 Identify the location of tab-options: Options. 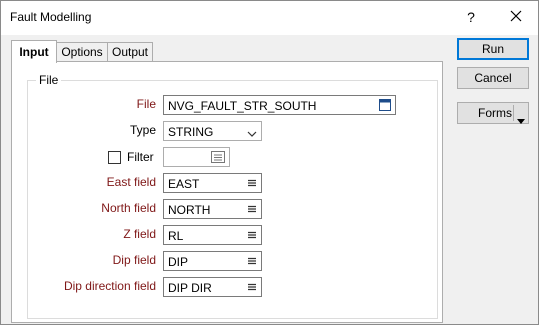
(82, 52).